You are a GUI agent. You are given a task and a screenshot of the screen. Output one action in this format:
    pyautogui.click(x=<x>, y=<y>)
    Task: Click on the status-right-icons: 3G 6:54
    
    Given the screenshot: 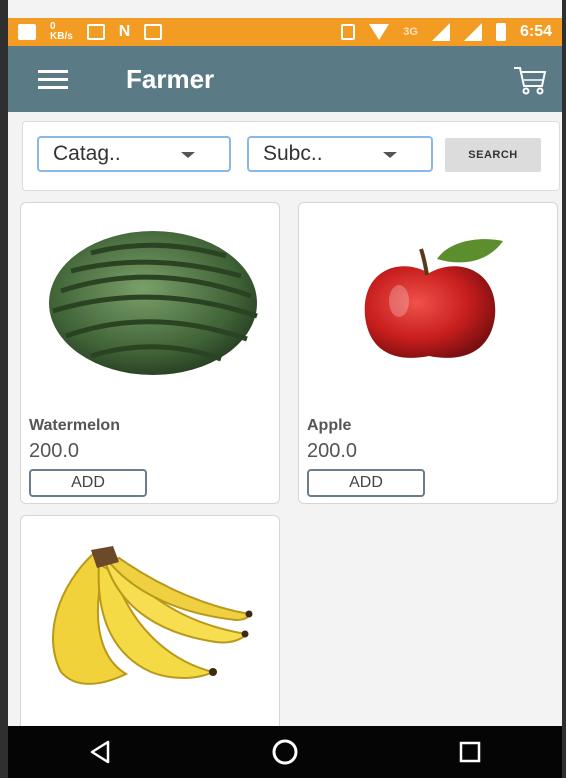 What is the action you would take?
    pyautogui.click(x=446, y=32)
    